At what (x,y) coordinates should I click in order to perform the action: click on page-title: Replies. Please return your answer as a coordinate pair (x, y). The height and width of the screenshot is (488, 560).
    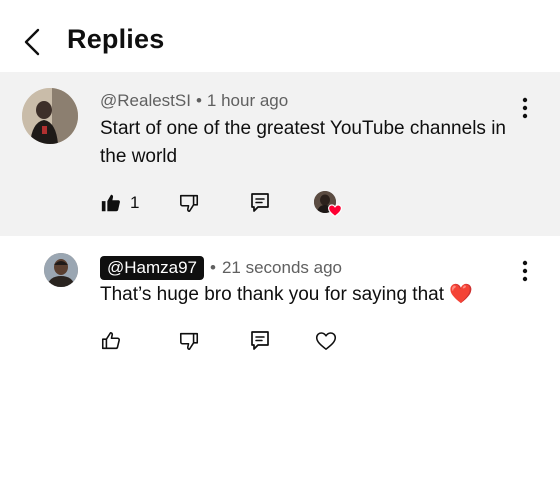
    Looking at the image, I should click on (116, 39).